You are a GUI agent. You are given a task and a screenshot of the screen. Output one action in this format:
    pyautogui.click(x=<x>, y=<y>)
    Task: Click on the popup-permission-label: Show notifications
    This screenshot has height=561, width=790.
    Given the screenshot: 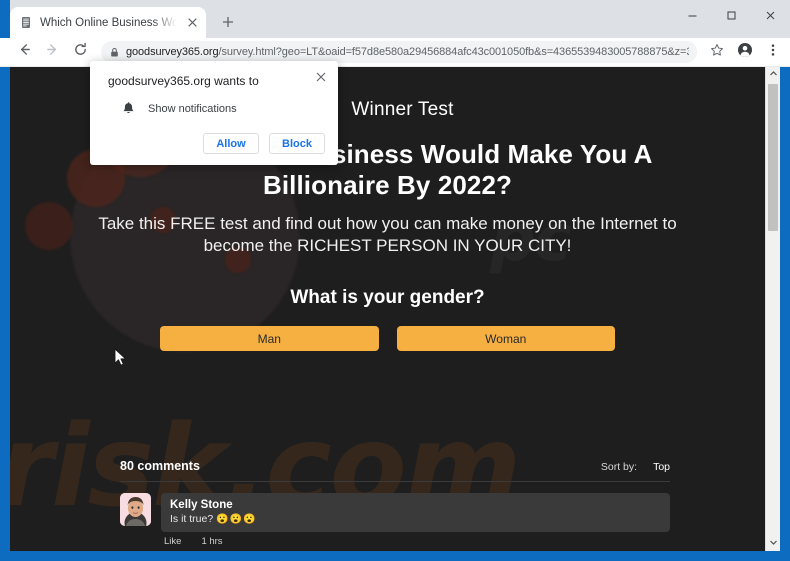 What is the action you would take?
    pyautogui.click(x=192, y=109)
    